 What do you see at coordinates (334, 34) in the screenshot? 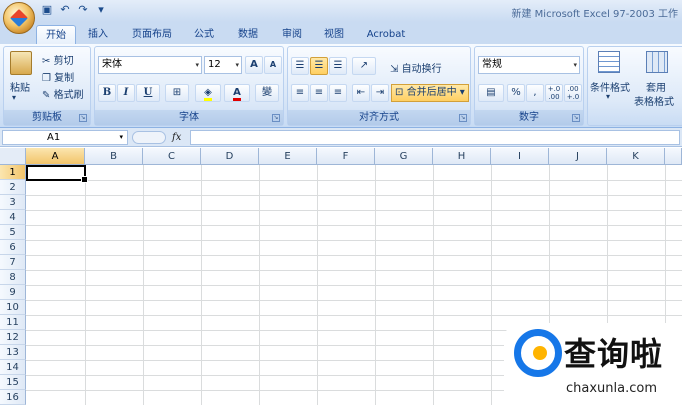
I see `tab-view: 视图` at bounding box center [334, 34].